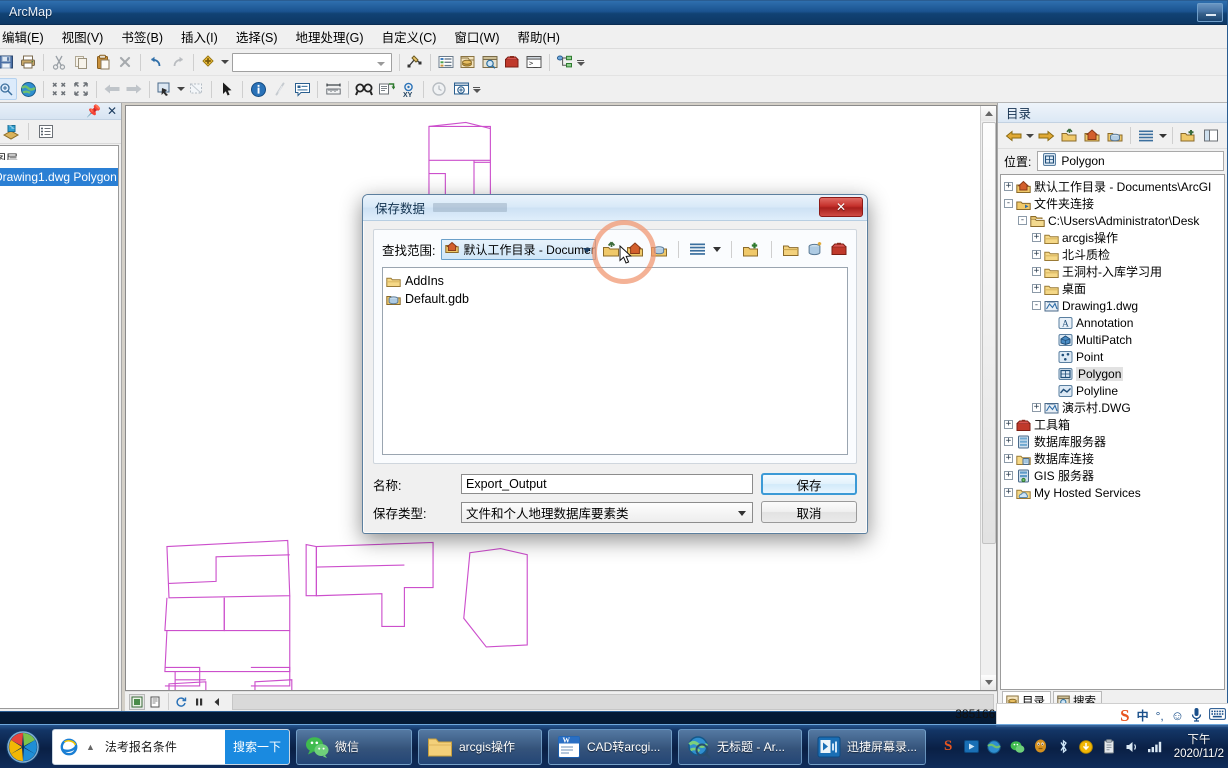 The height and width of the screenshot is (768, 1228). What do you see at coordinates (409, 36) in the screenshot?
I see `menu-customize: 自定义(C)` at bounding box center [409, 36].